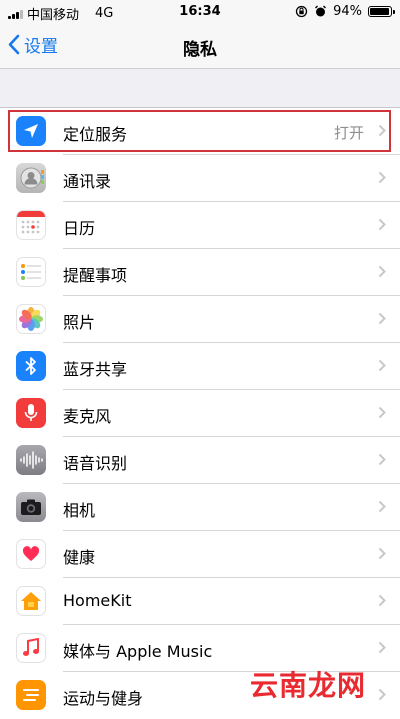 The width and height of the screenshot is (400, 719). Describe the element at coordinates (79, 322) in the screenshot. I see `list-item-label: 照片` at that location.